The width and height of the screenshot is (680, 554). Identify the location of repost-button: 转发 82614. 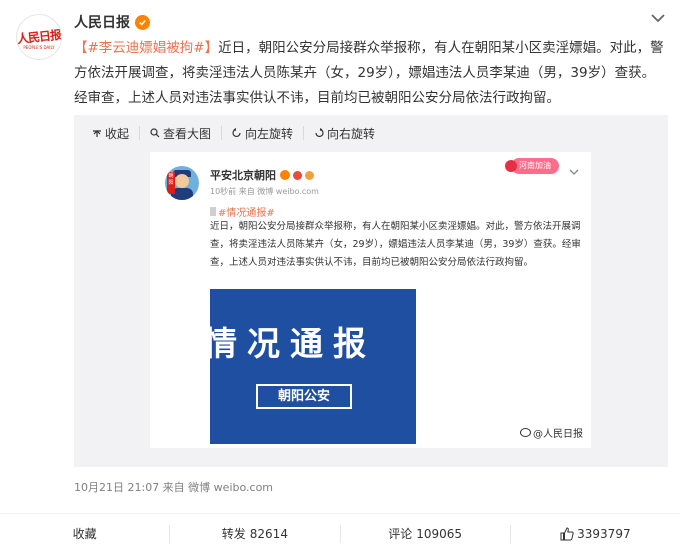
(255, 534).